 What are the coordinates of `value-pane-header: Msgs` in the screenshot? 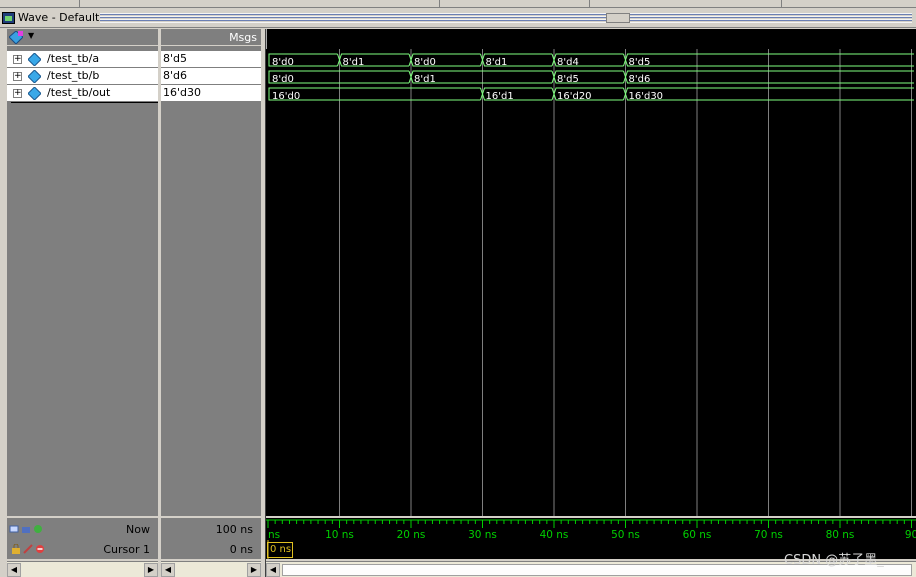 It's located at (211, 37).